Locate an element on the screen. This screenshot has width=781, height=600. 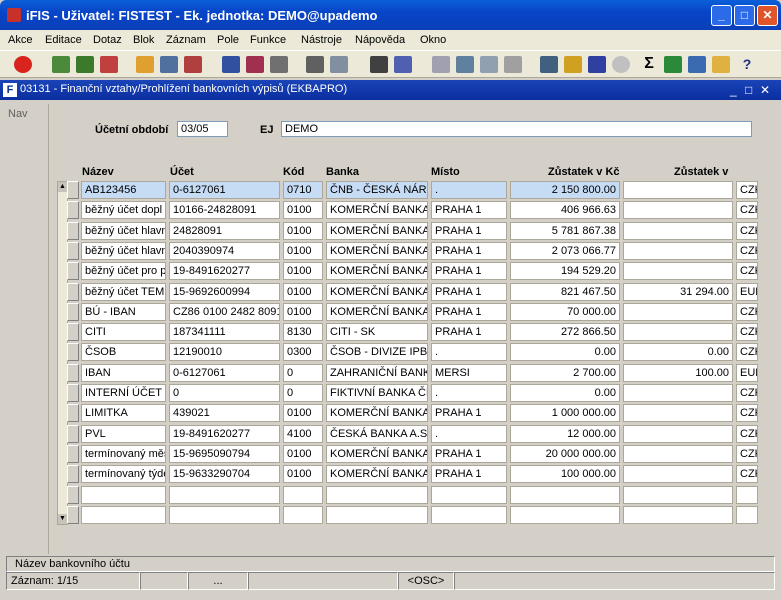
cell-balance-cur: 31 294.00 is located at coordinates (678, 291).